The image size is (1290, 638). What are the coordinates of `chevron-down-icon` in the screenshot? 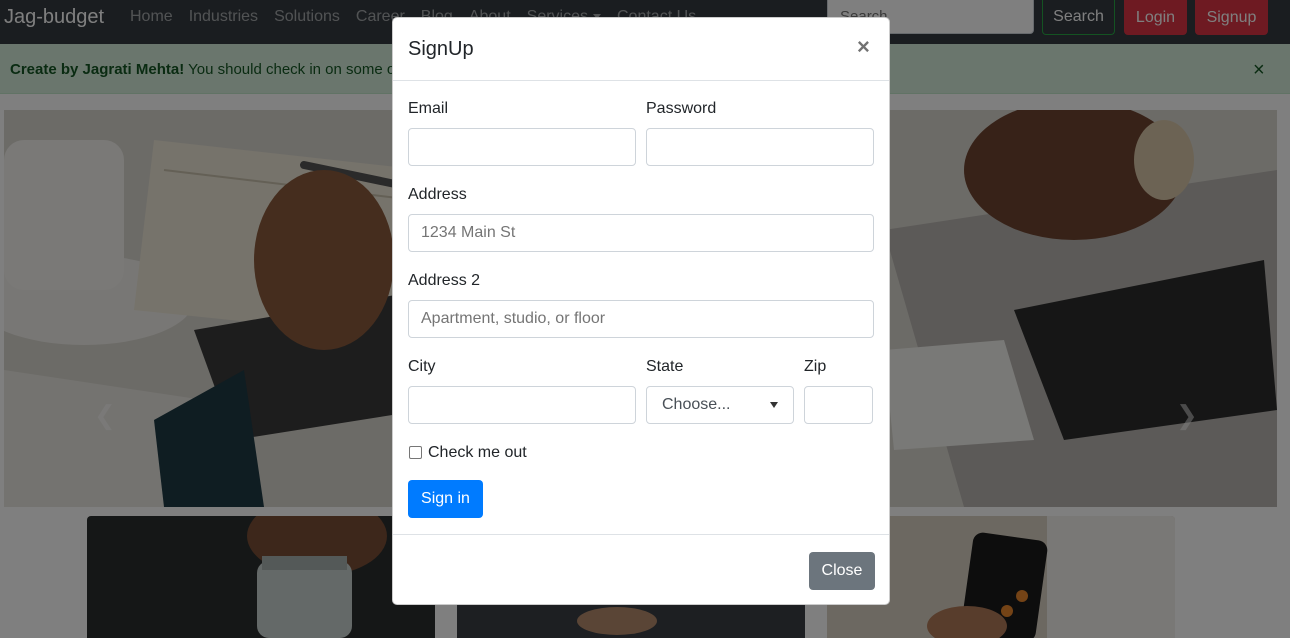 It's located at (774, 405).